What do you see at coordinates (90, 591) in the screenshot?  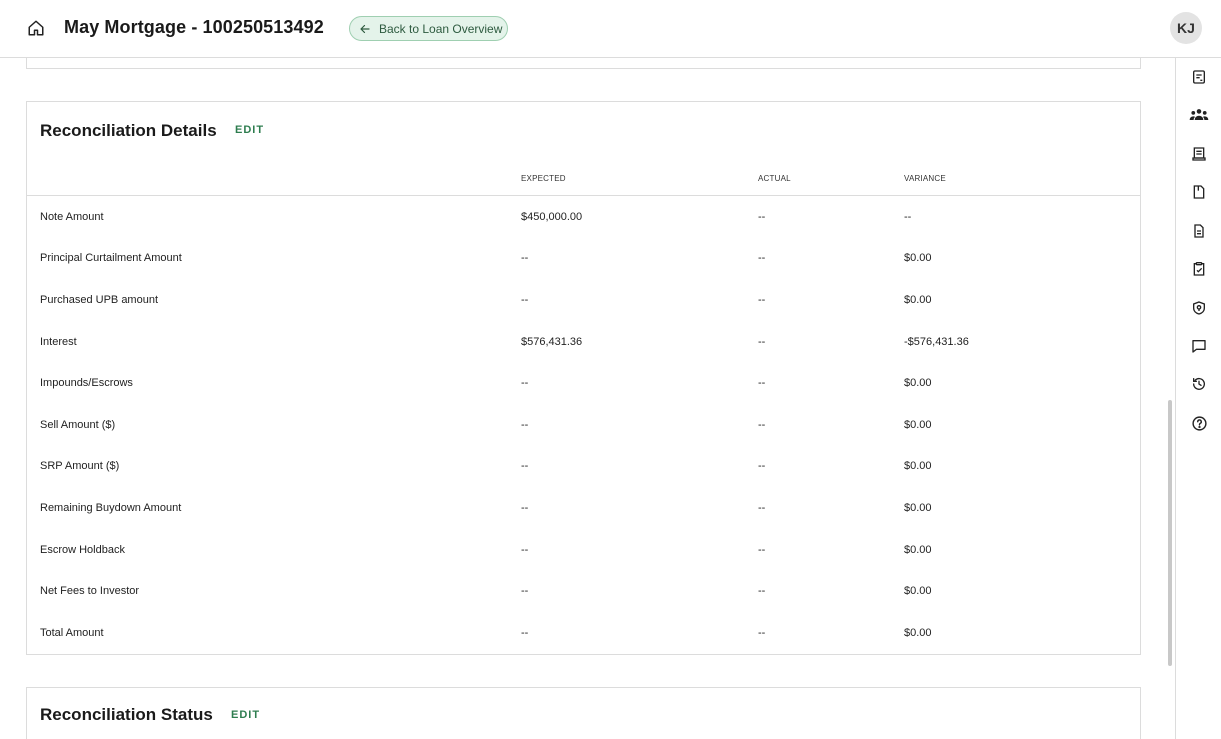 I see `row-label: Net Fees to Investor` at bounding box center [90, 591].